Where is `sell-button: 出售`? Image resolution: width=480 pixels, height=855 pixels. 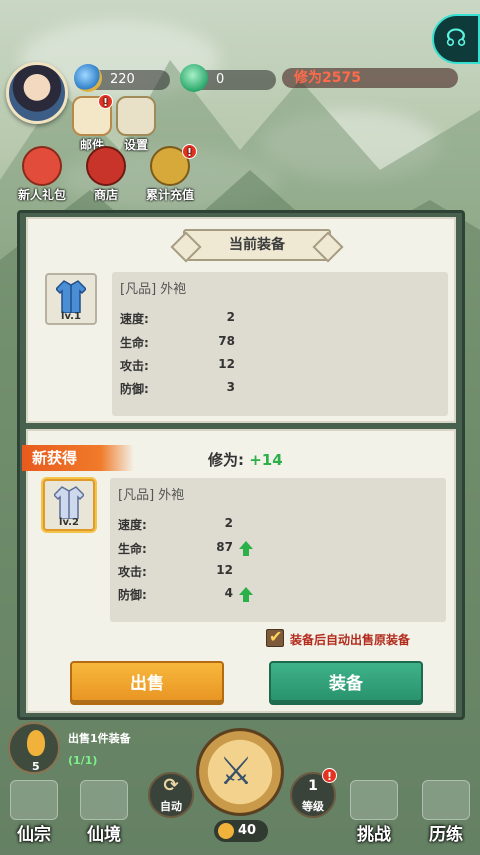 sell-button: 出售 is located at coordinates (147, 683).